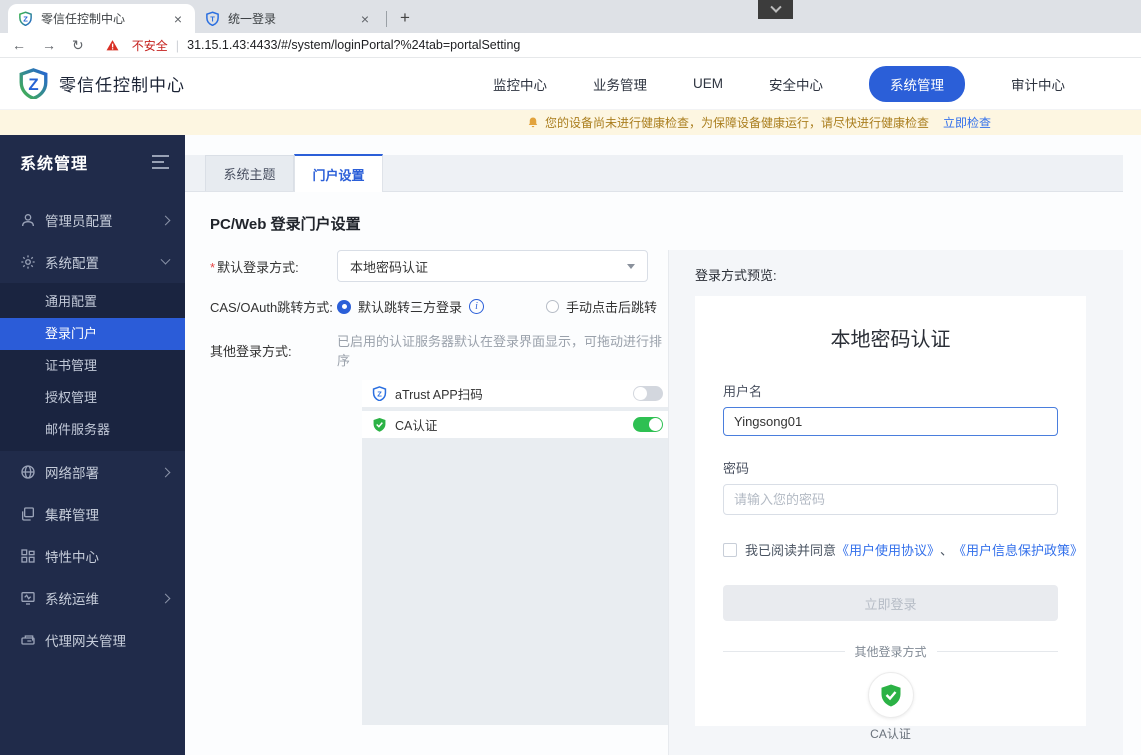 This screenshot has width=1141, height=755. Describe the element at coordinates (92, 430) in the screenshot. I see `sidebar-item-mail-server: 邮件服务器` at that location.